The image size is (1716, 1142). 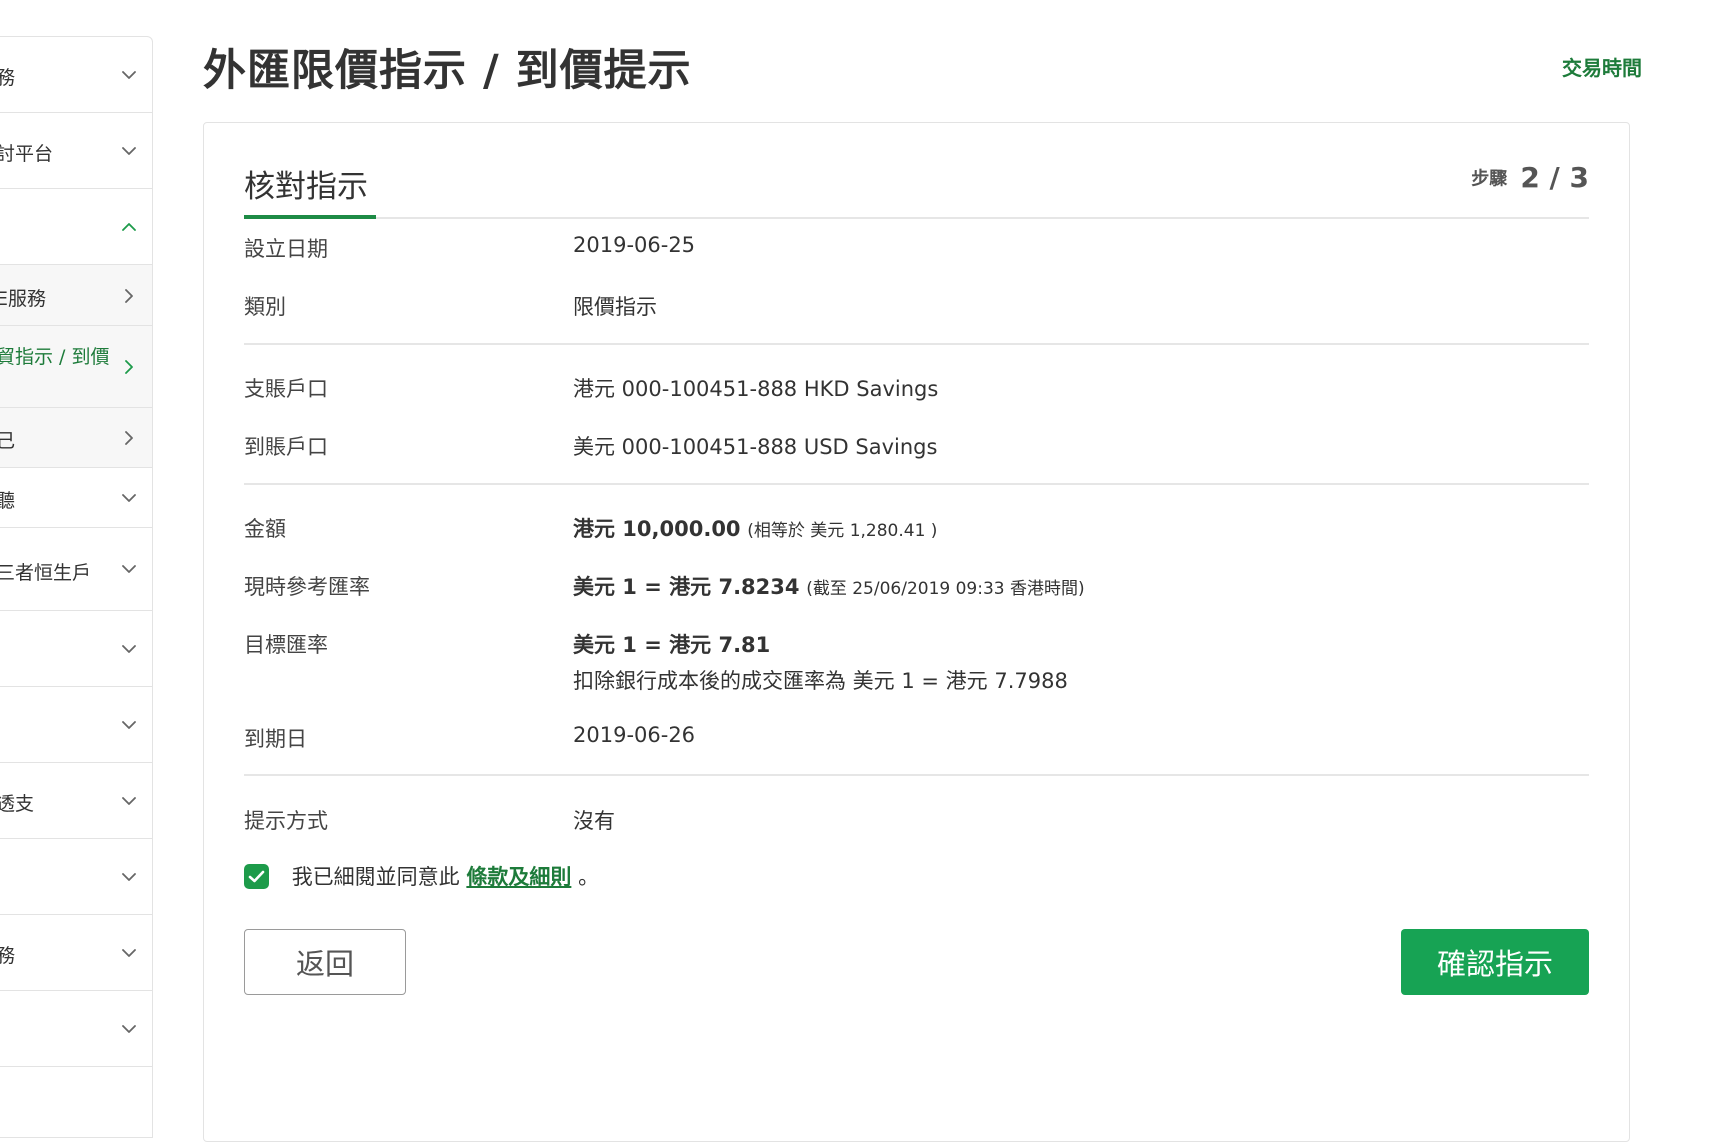 What do you see at coordinates (55, 357) in the screenshot?
I see `sidebar-item-label: 貿指示 / 到價` at bounding box center [55, 357].